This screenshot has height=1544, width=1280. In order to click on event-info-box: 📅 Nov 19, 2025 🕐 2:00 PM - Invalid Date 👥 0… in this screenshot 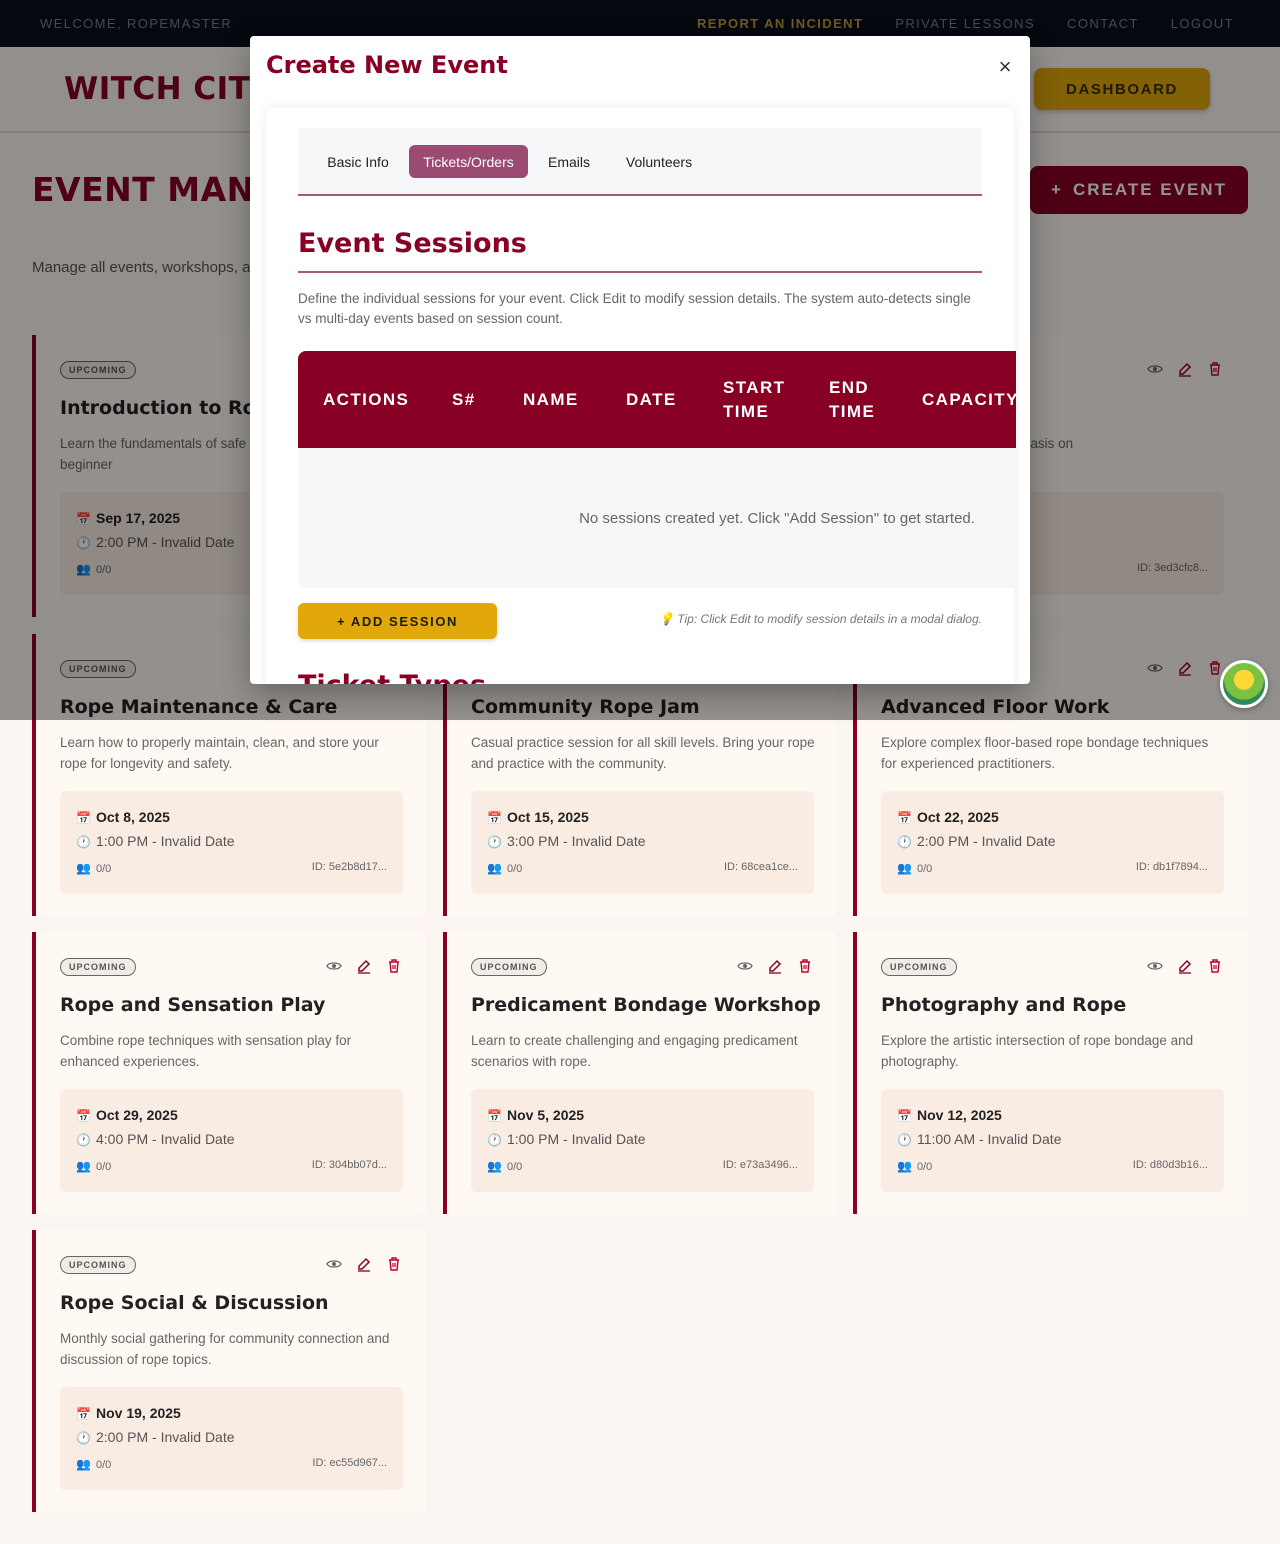, I will do `click(231, 1438)`.